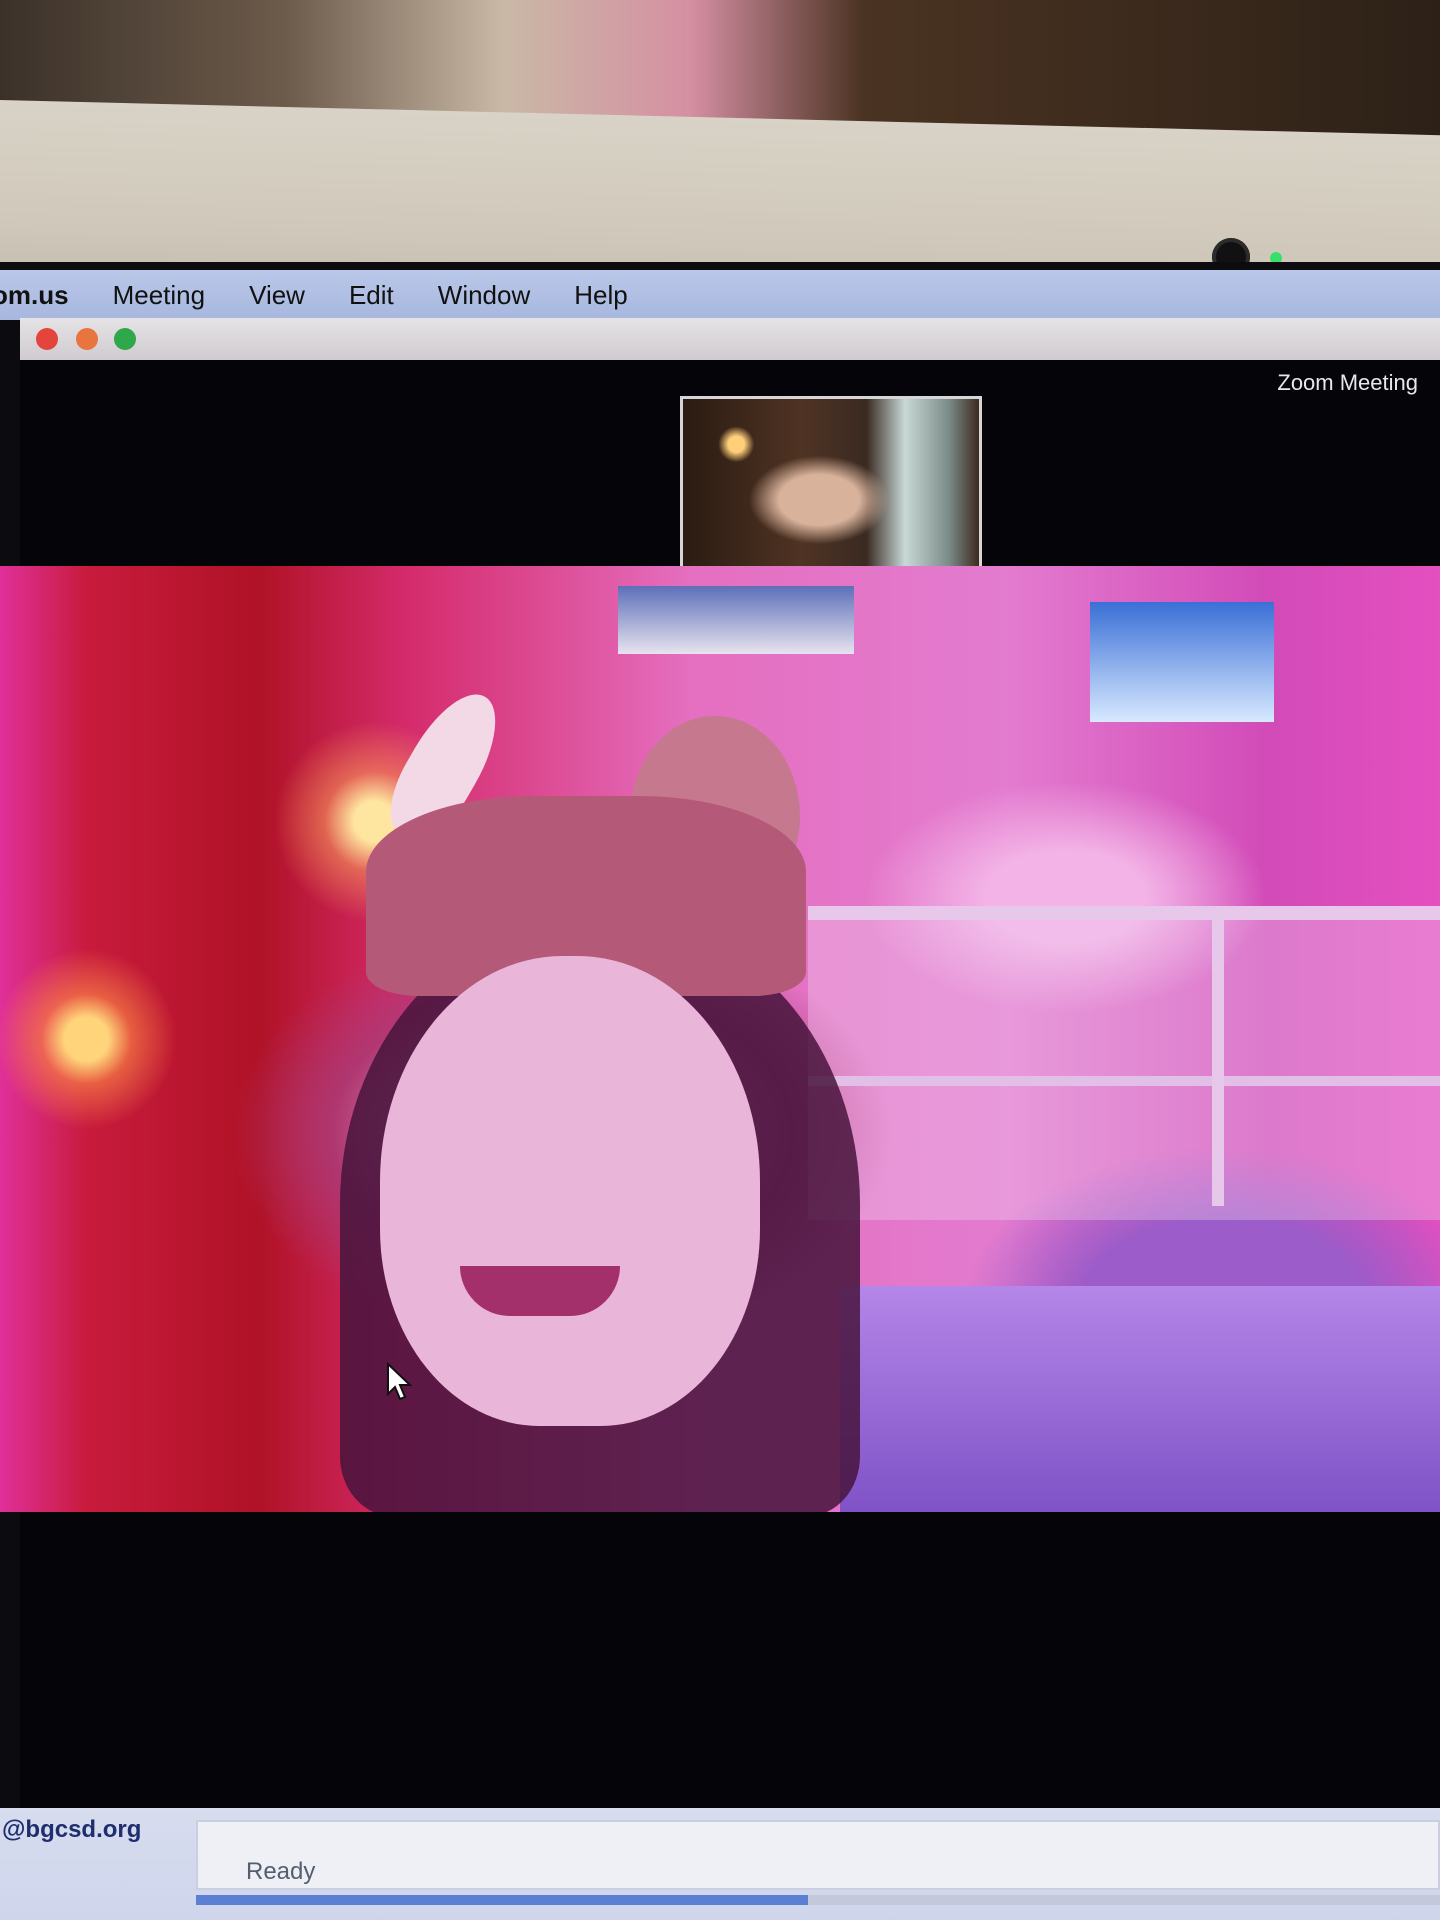 This screenshot has height=1920, width=1440. What do you see at coordinates (570, 1191) in the screenshot?
I see `participant-face` at bounding box center [570, 1191].